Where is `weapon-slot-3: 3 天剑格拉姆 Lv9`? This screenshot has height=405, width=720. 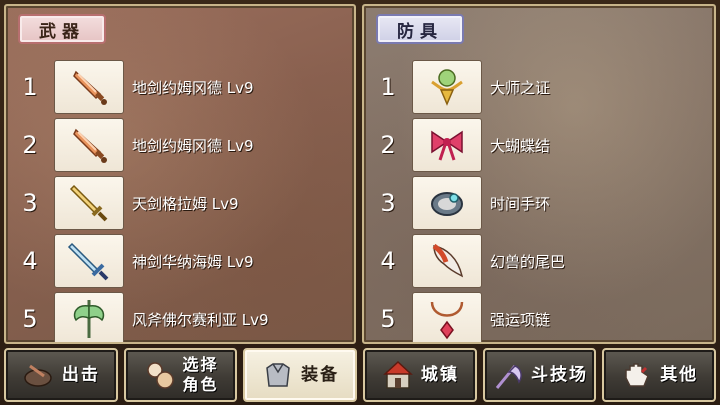 weapon-slot-3: 3 天剑格拉姆 Lv9 is located at coordinates (180, 203).